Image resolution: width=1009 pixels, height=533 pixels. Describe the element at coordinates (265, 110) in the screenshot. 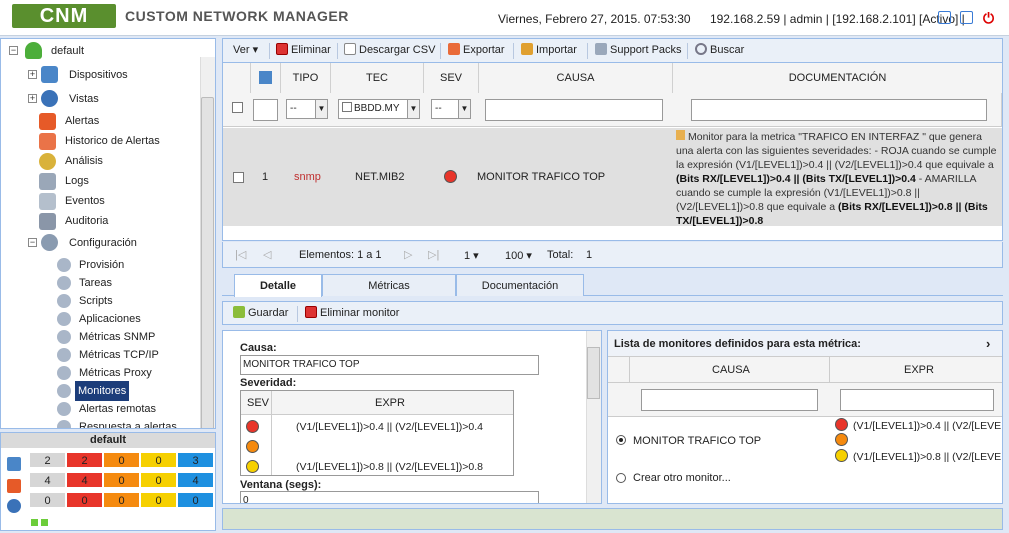

I see `device-filter-input` at that location.